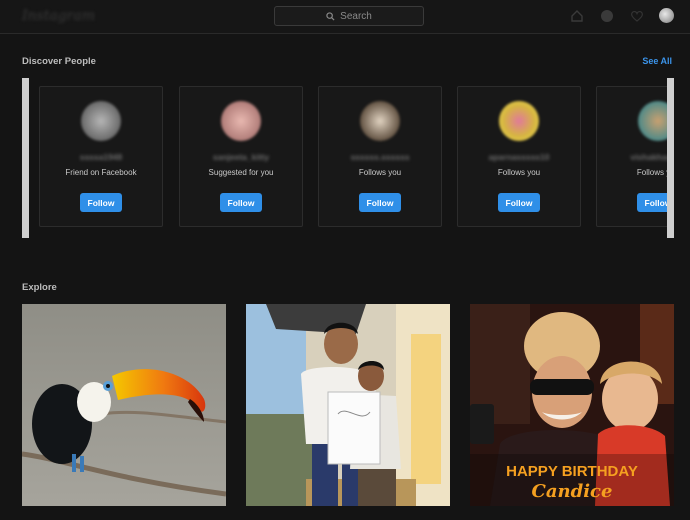  I want to click on suggestion-reason: Friend on Facebook, so click(101, 172).